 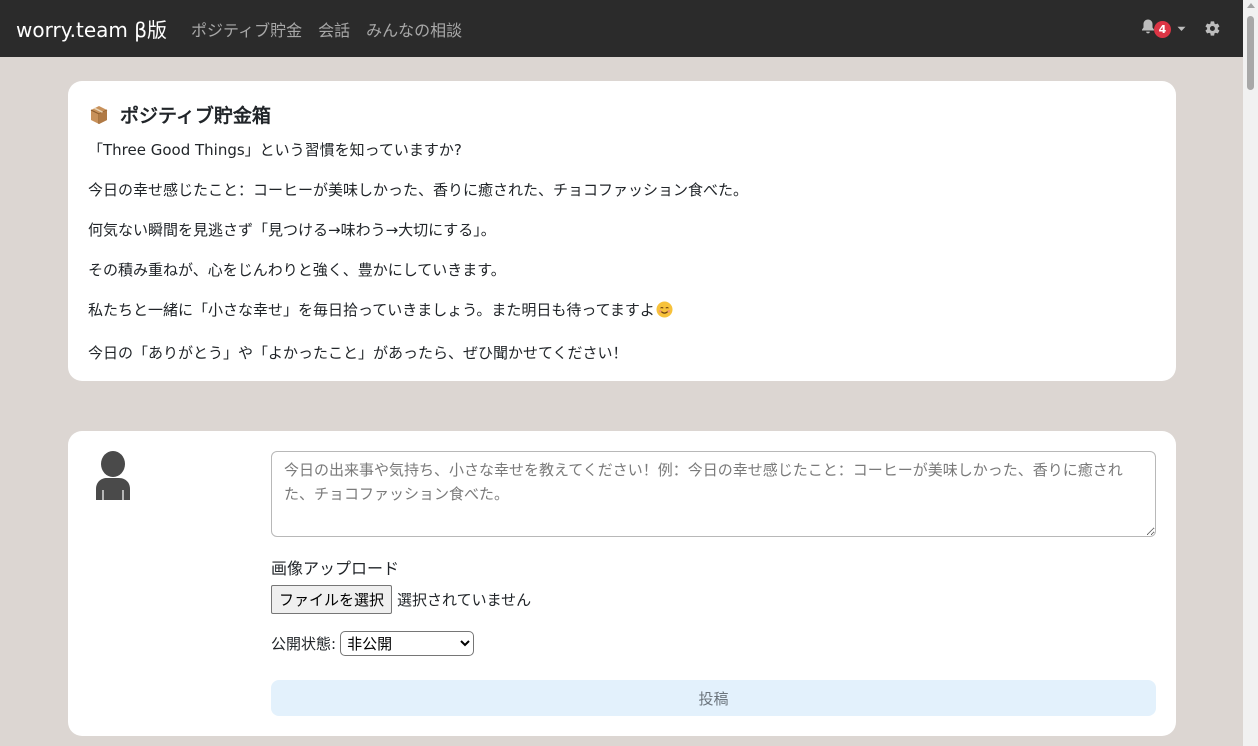 I want to click on nav-right-controls: 4, so click(x=1180, y=28).